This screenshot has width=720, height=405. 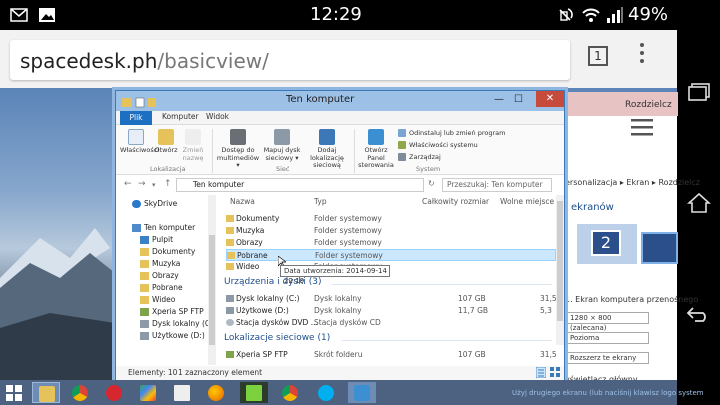 I want to click on content-scroll-thumb, so click(x=560, y=261).